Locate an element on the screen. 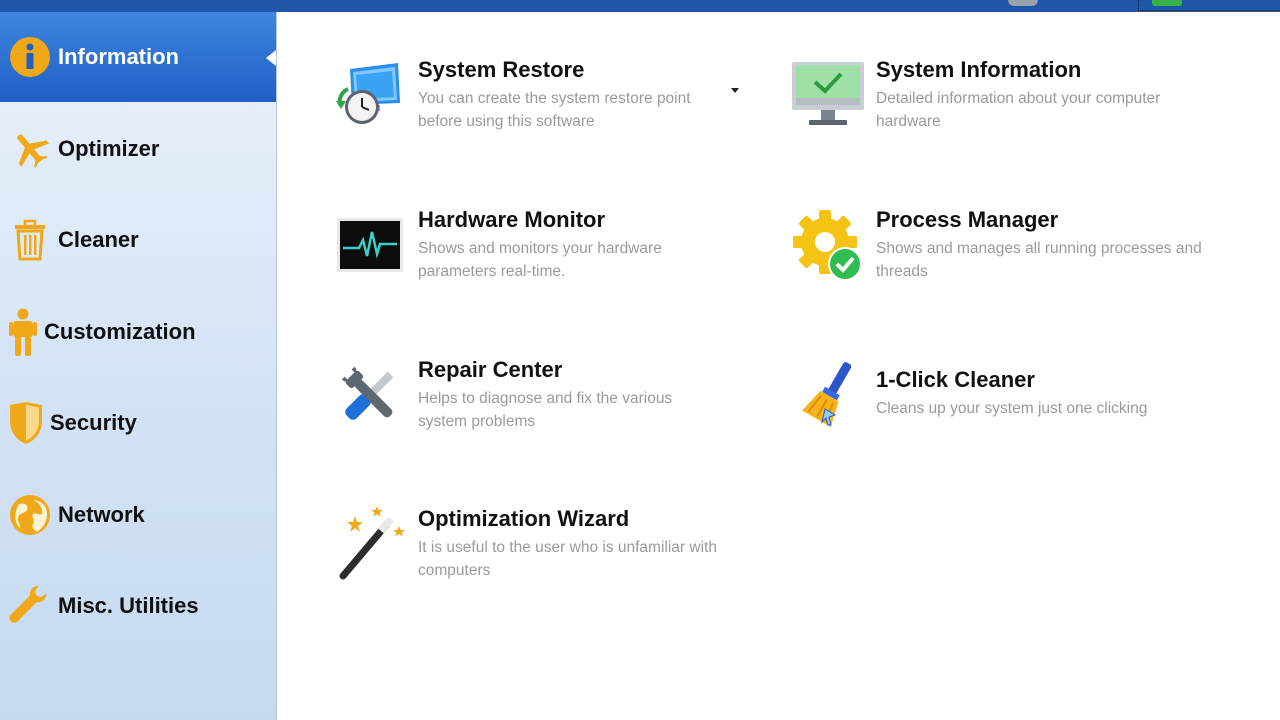 The height and width of the screenshot is (720, 1280). sidebar-item-information: Information is located at coordinates (138, 57).